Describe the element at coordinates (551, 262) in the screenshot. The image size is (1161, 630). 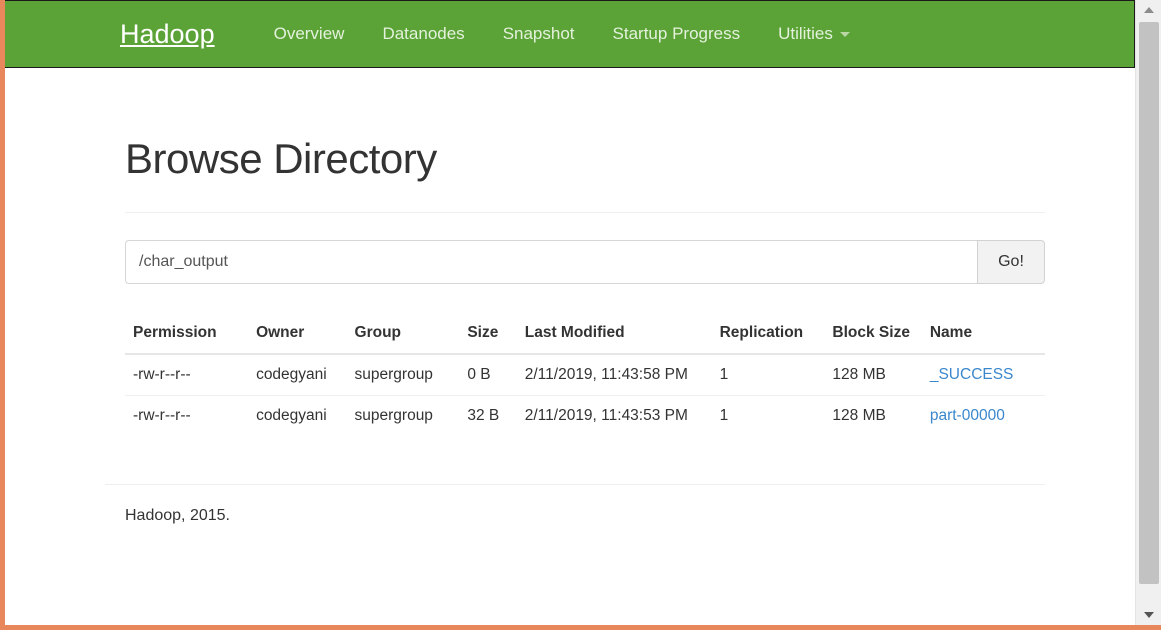
I see `path-input` at that location.